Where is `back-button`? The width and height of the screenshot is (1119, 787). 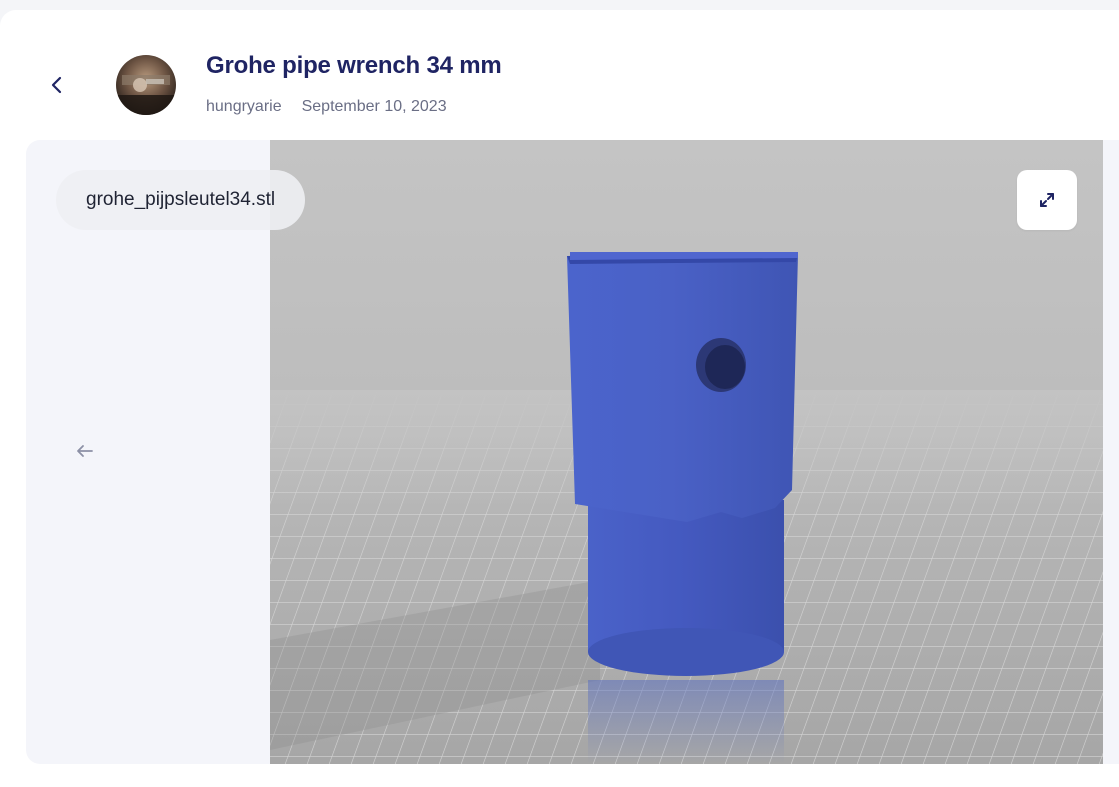 back-button is located at coordinates (57, 85).